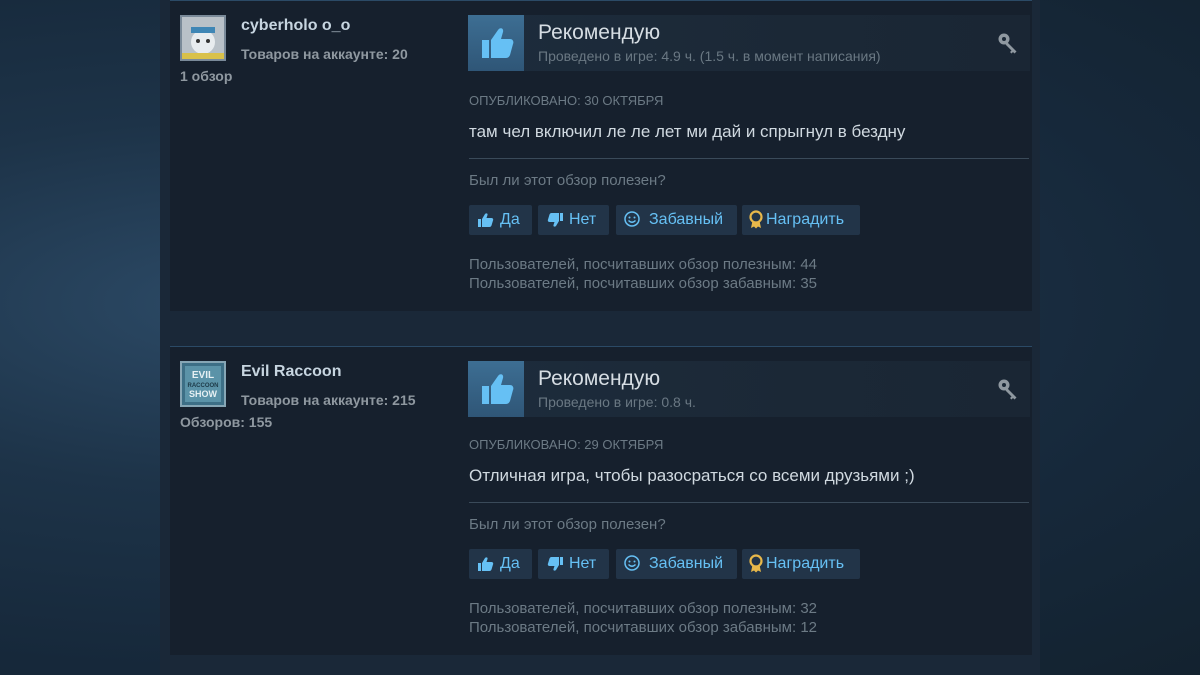 This screenshot has height=675, width=1200. I want to click on posted-date: ОПУБЛИКОВАНО: 30 ОКТЯБРЯ, so click(566, 100).